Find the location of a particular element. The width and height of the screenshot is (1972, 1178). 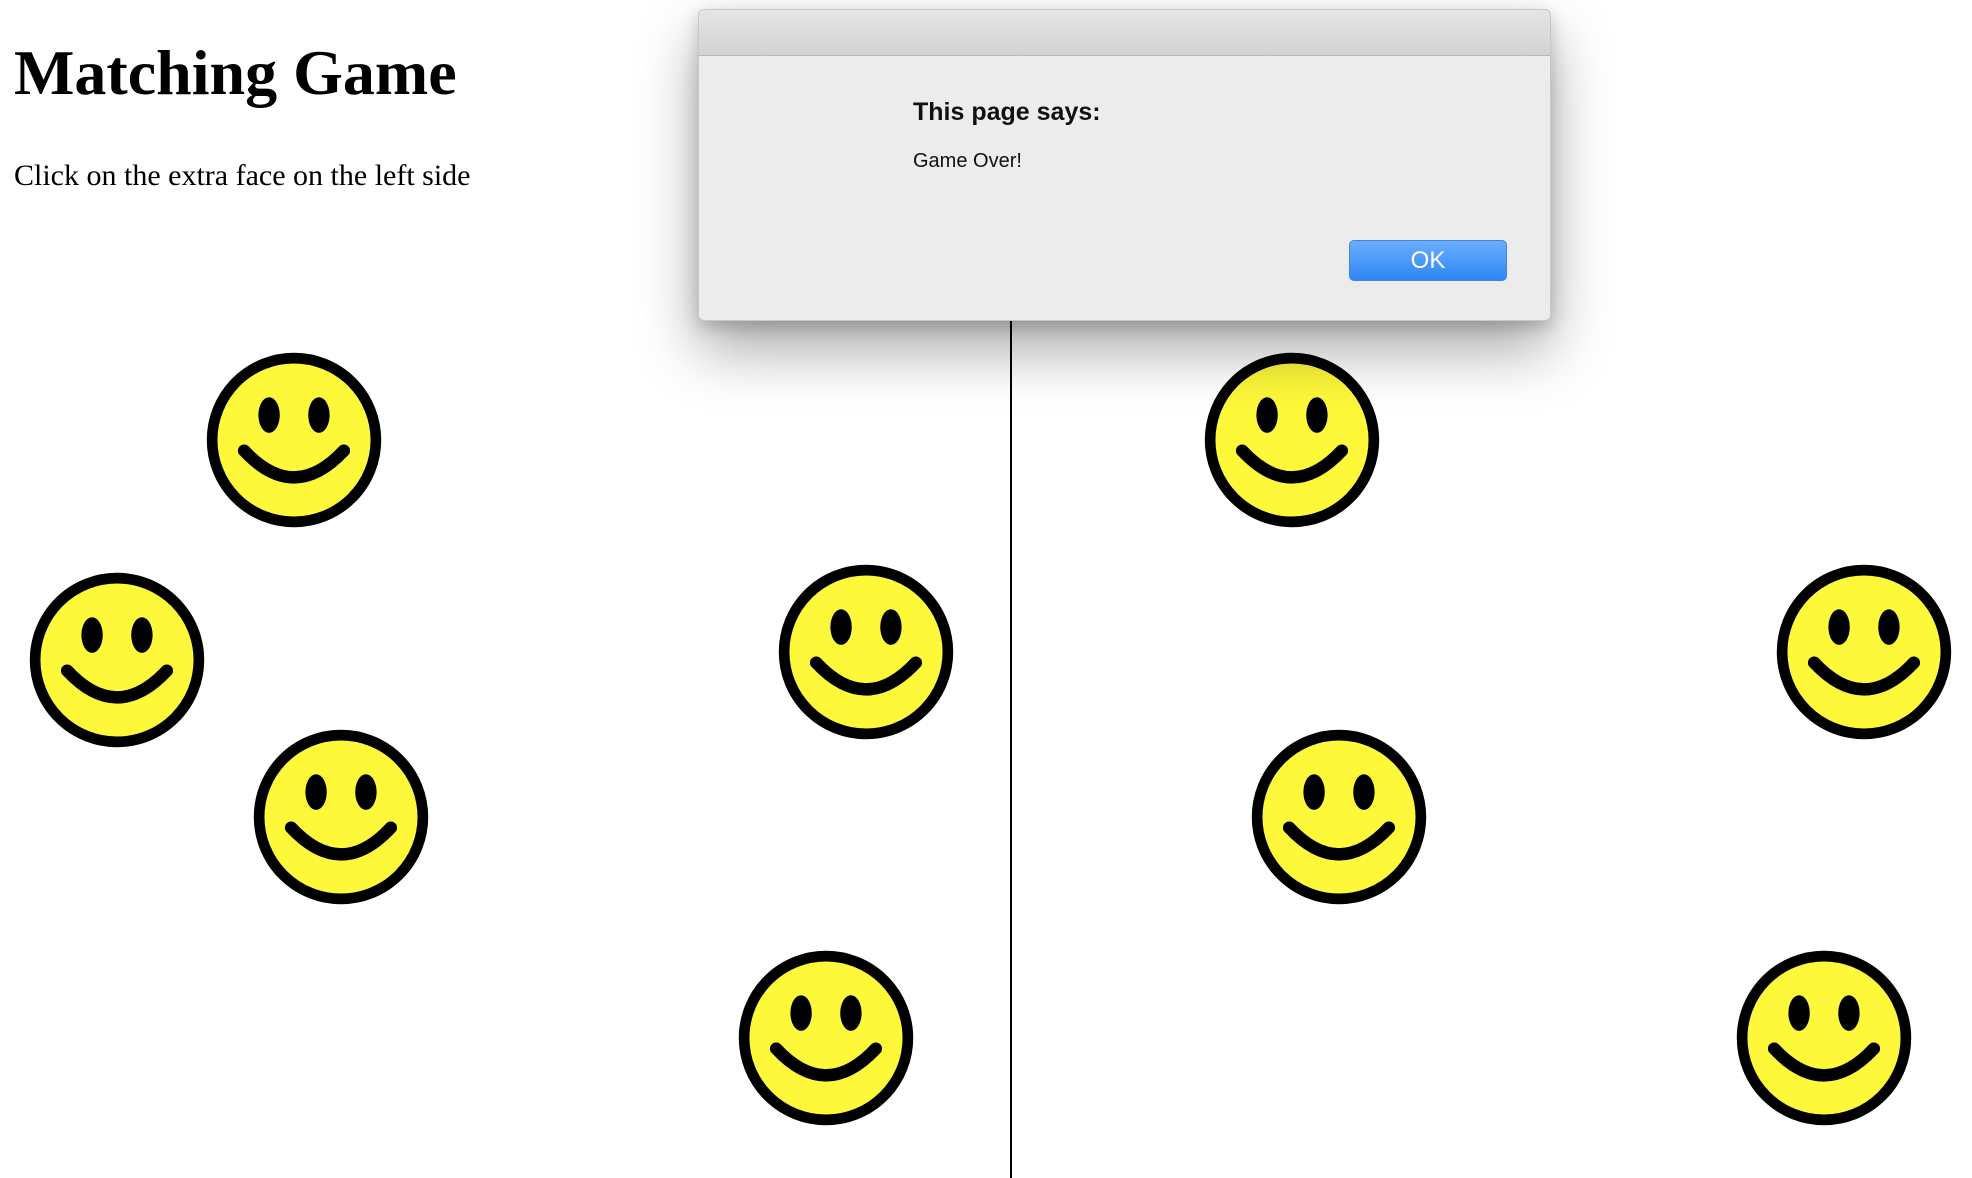

dialog-titlebar is located at coordinates (1124, 33).